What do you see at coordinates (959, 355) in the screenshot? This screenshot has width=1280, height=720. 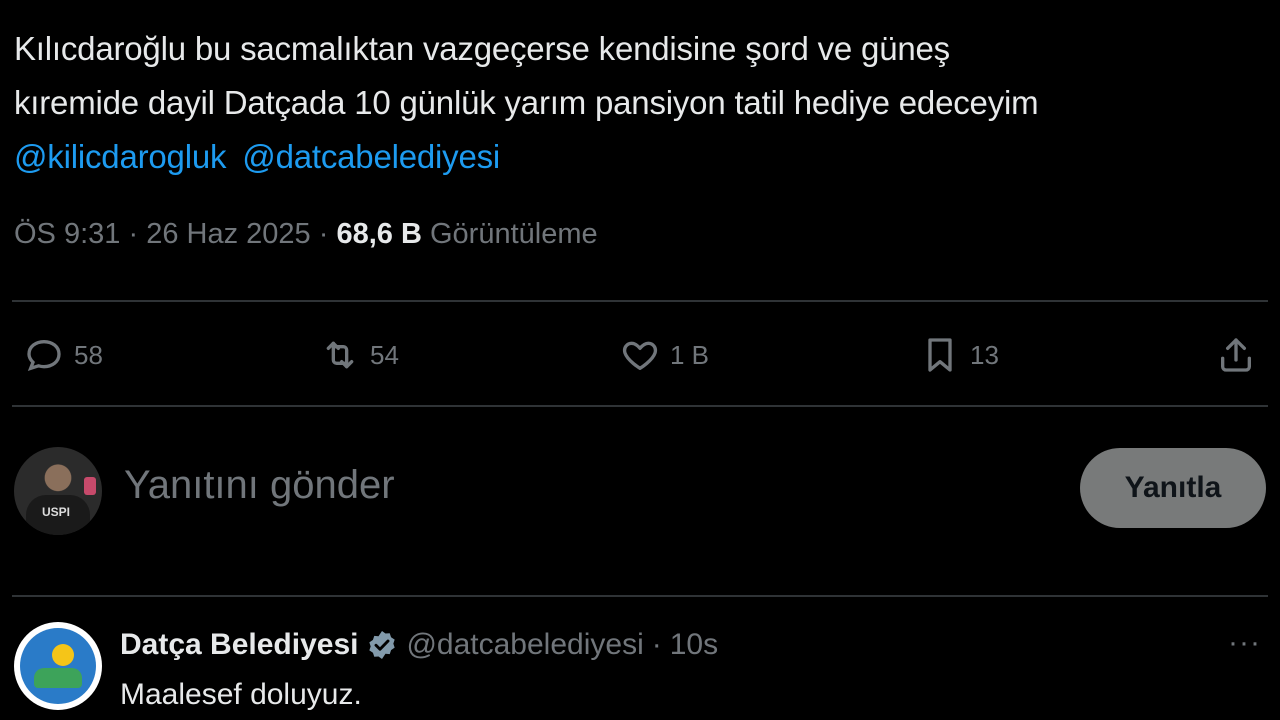 I see `bookmark-button: 13` at bounding box center [959, 355].